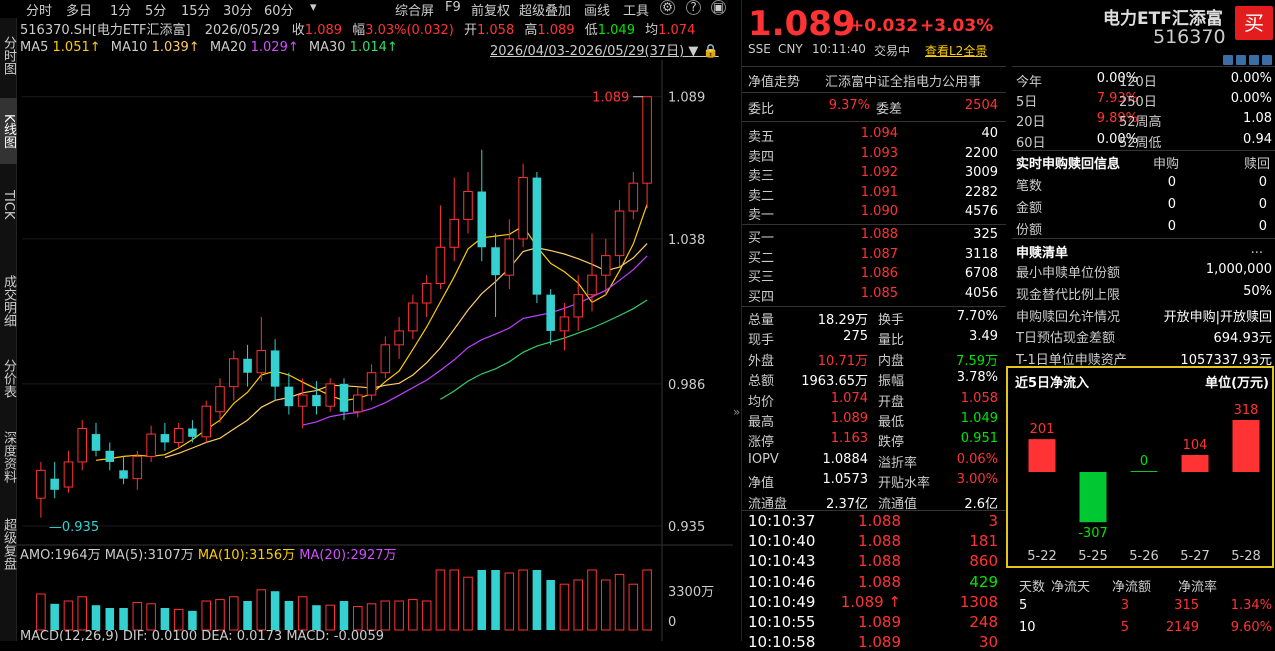 Image resolution: width=1275 pixels, height=651 pixels. I want to click on vtab-3: 成交明细, so click(8, 301).